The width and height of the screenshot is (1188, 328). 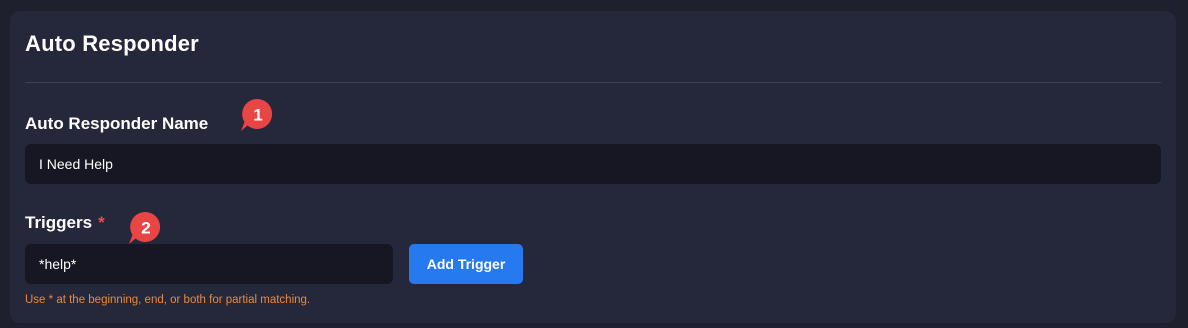 I want to click on marker-1-number: 1, so click(x=257, y=115).